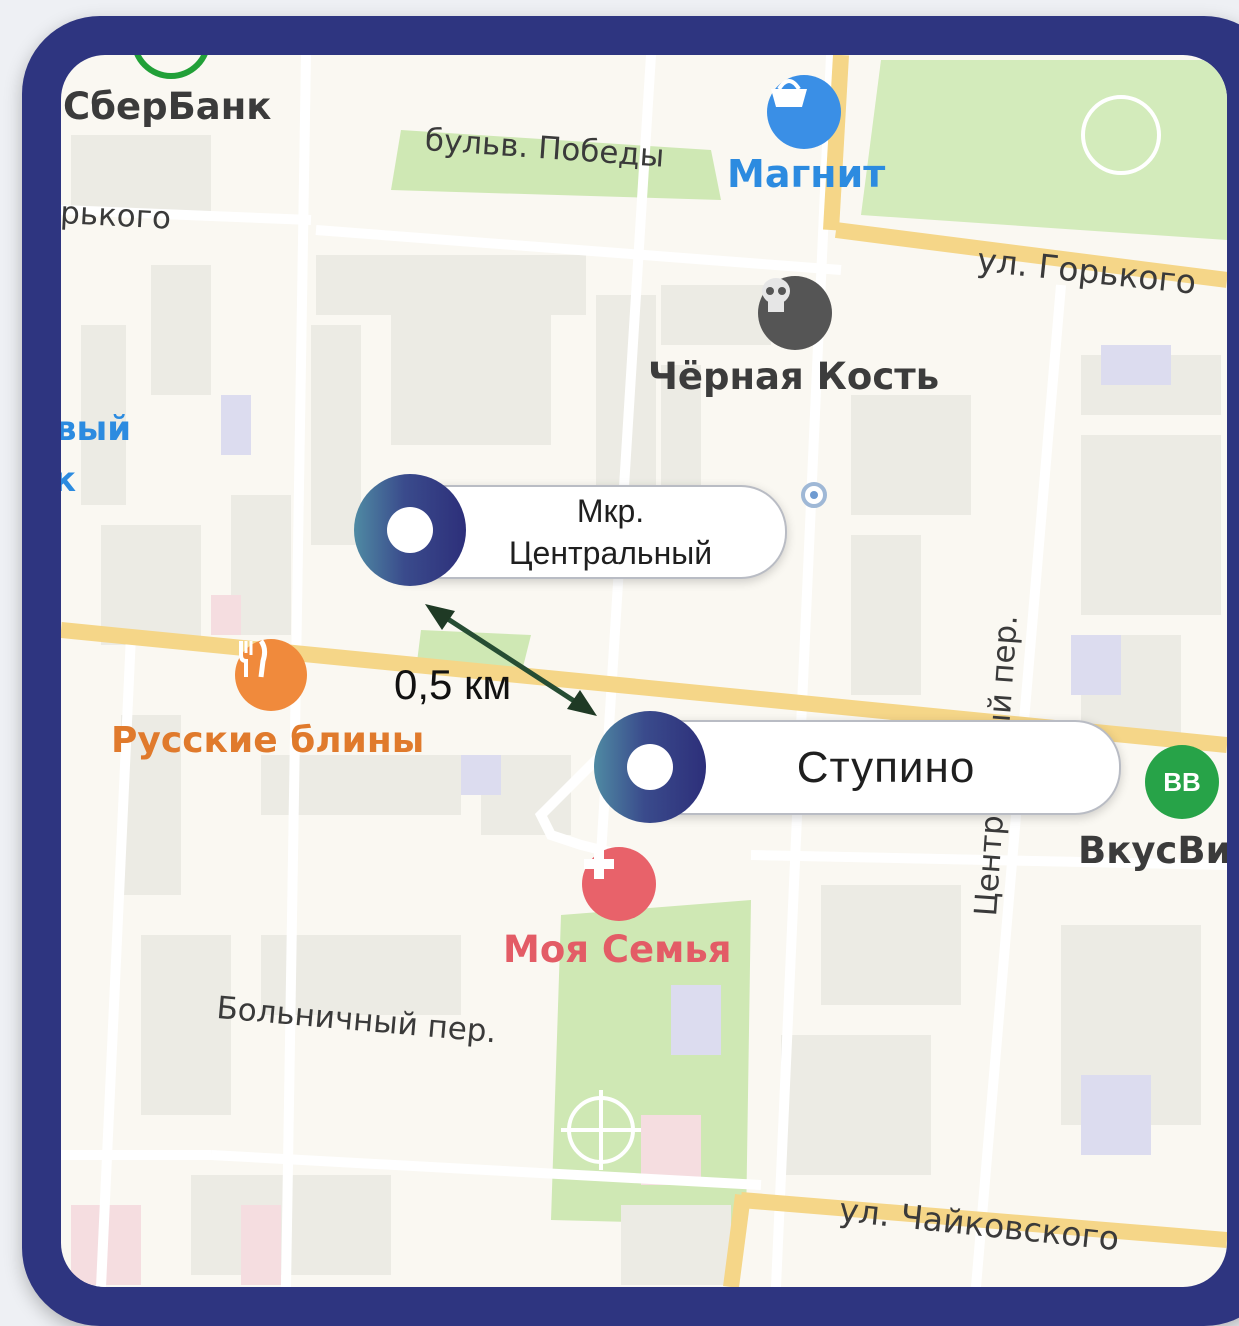 This screenshot has width=1239, height=1326. I want to click on location-marker-central-icon, so click(410, 530).